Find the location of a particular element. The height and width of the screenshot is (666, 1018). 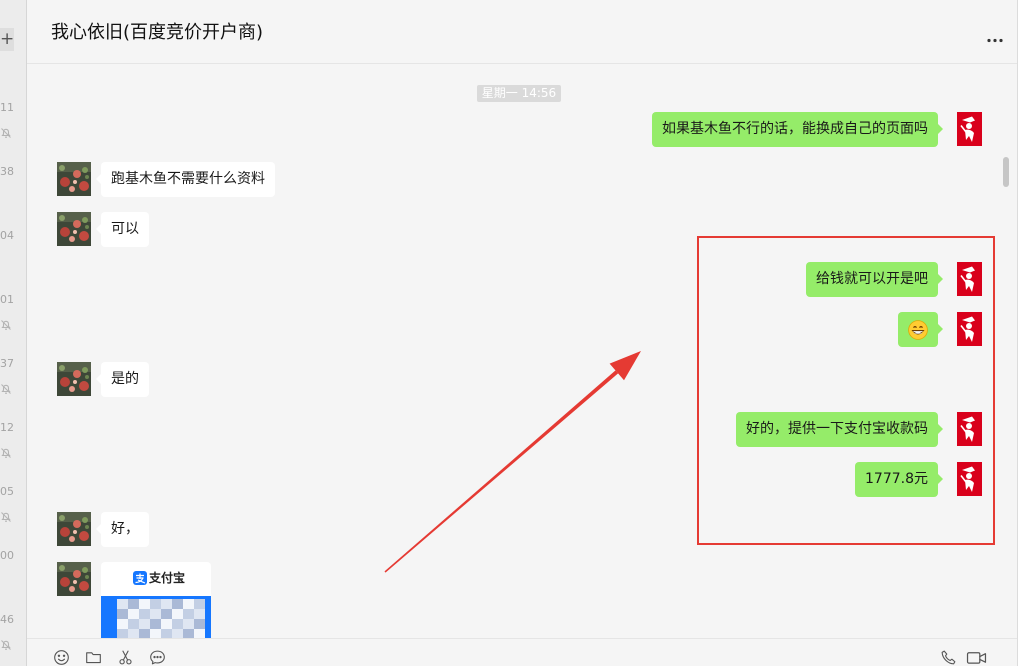

message-bubble: 好， is located at coordinates (122, 529).